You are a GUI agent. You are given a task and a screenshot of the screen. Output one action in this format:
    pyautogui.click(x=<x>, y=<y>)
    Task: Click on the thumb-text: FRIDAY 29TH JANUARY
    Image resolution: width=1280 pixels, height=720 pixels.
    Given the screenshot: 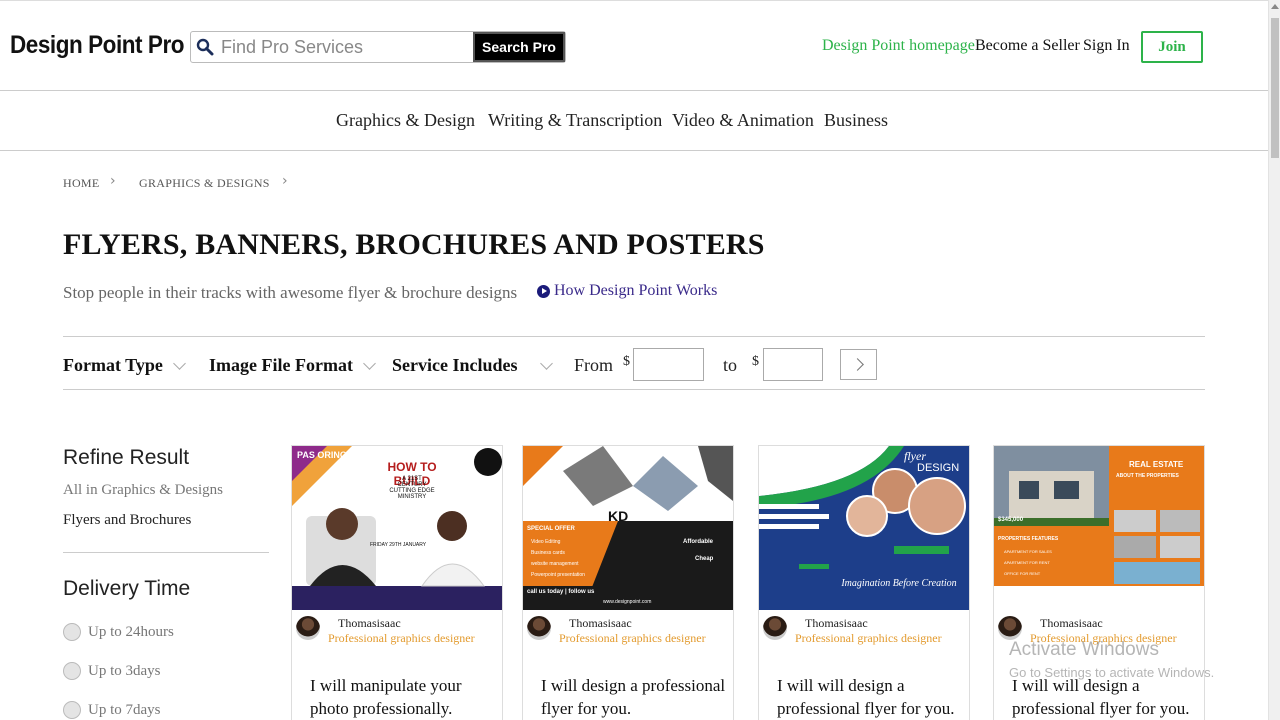 What is the action you would take?
    pyautogui.click(x=398, y=545)
    